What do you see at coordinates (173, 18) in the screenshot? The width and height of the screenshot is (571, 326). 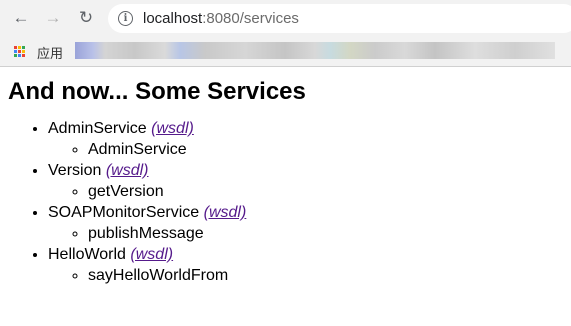 I see `url-host: localhost` at bounding box center [173, 18].